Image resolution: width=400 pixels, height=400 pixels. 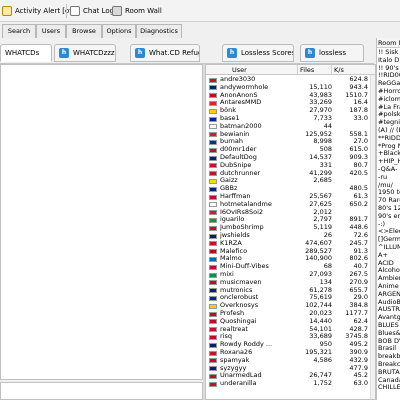 What do you see at coordinates (46, 11) in the screenshot?
I see `activity-alert-label: Activity Alert [off]` at bounding box center [46, 11].